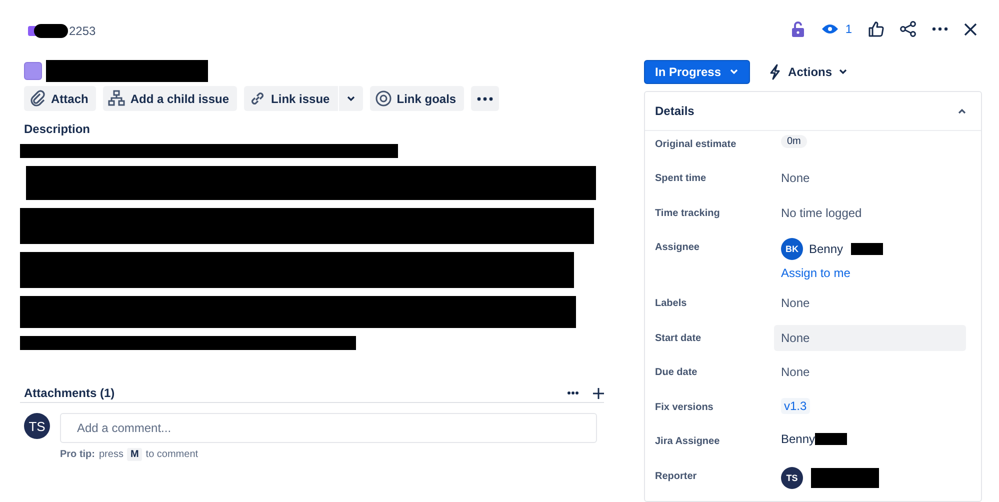  I want to click on chevron-up-icon, so click(962, 111).